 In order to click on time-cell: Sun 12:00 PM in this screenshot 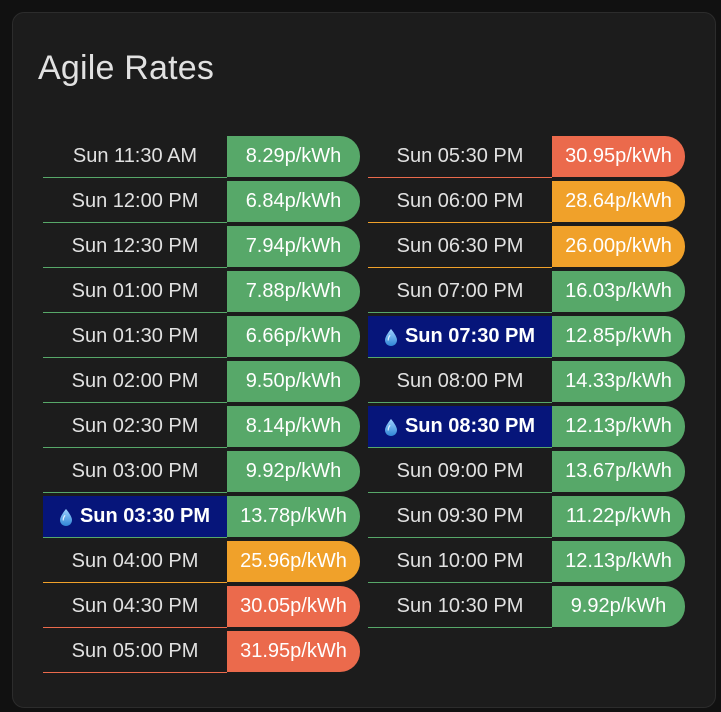, I will do `click(135, 201)`.